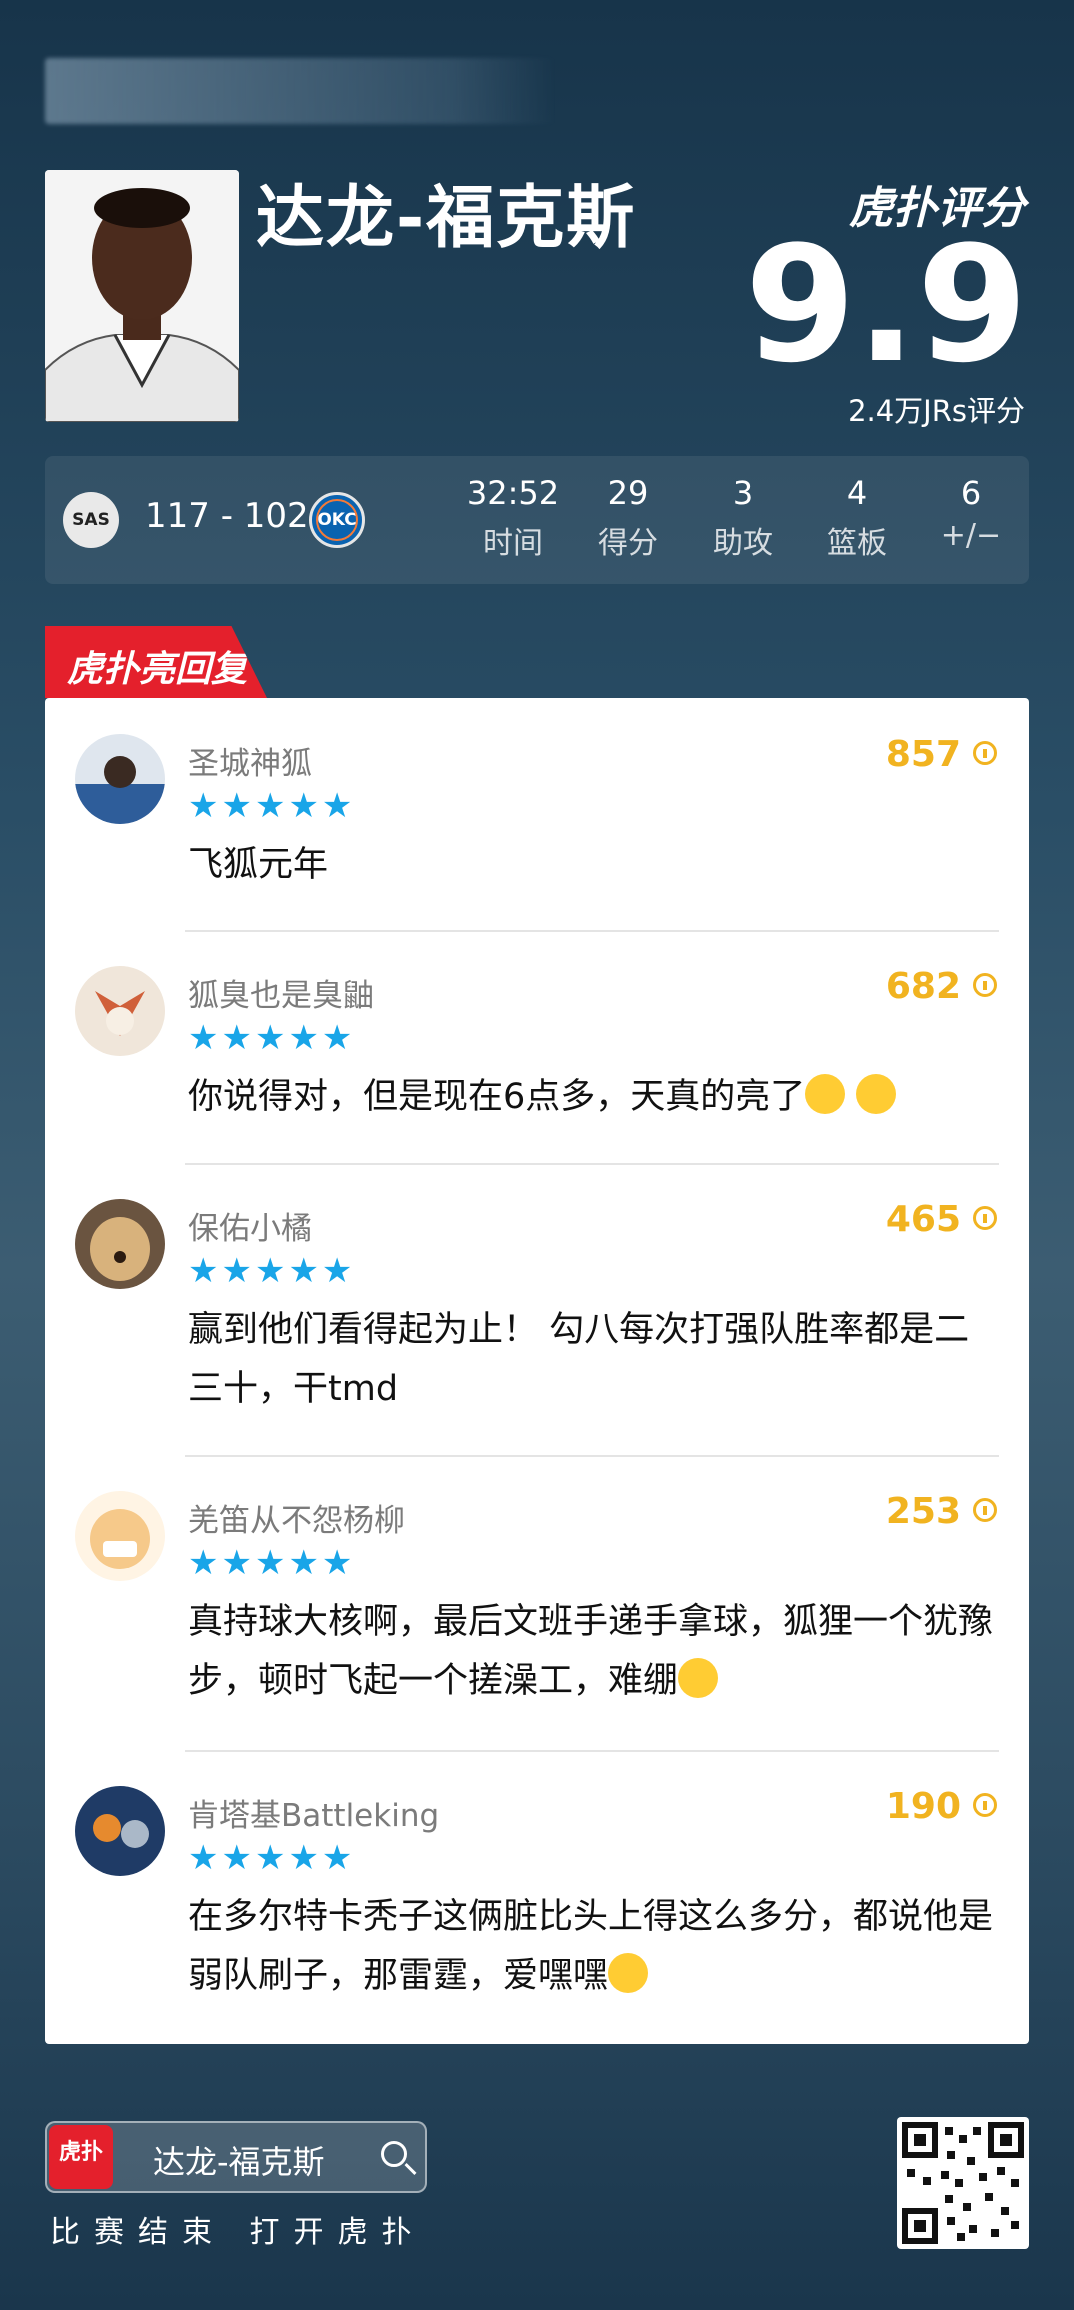  What do you see at coordinates (857, 493) in the screenshot?
I see `stat-value: 4` at bounding box center [857, 493].